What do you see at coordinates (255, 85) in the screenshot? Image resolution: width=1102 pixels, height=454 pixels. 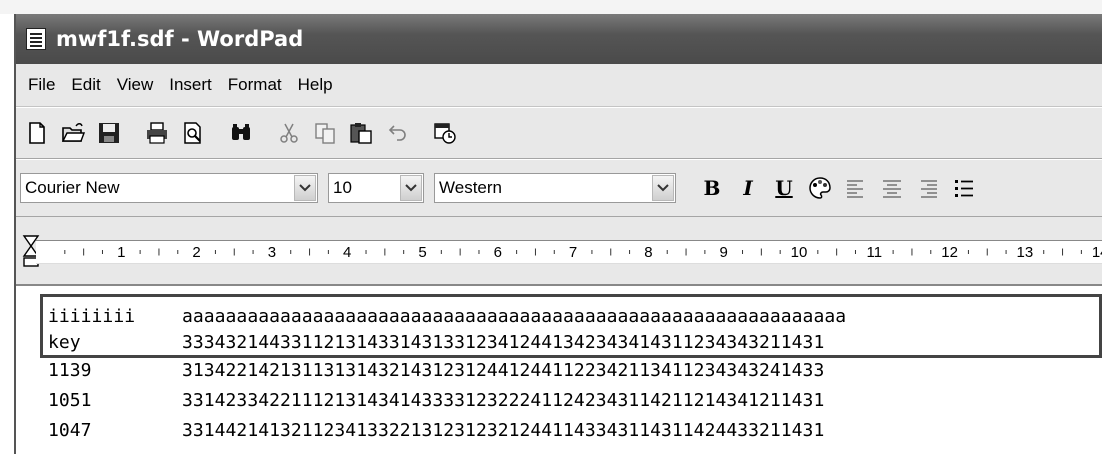 I see `menu-format: Format` at bounding box center [255, 85].